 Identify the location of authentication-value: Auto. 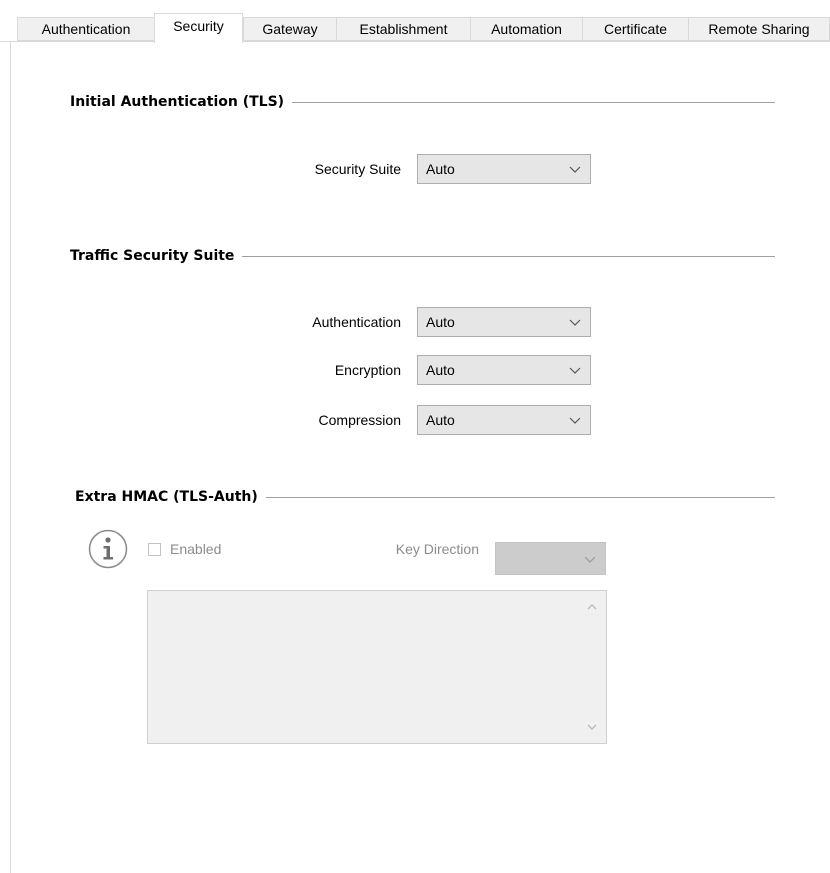
(440, 322).